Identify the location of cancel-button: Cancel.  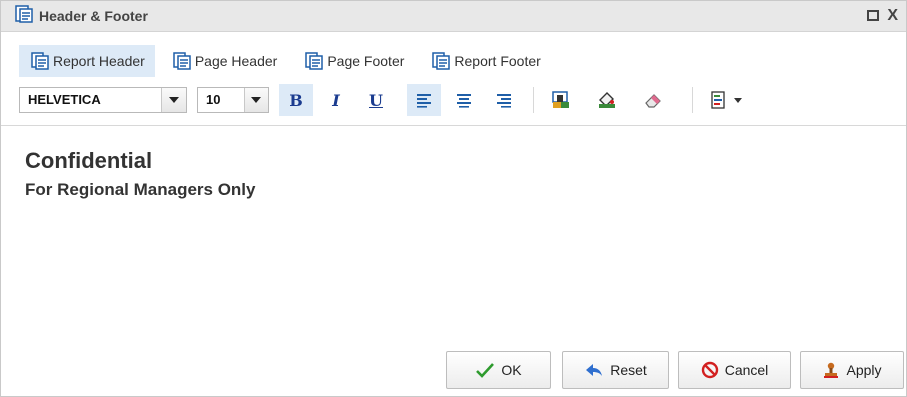
(734, 370).